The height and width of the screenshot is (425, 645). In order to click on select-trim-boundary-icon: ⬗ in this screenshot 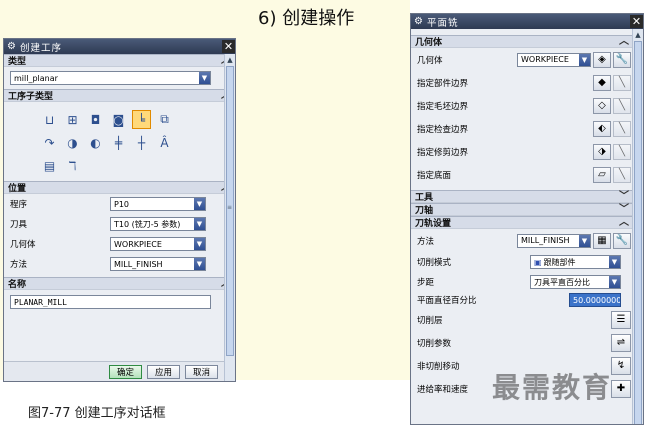, I will do `click(602, 151)`.